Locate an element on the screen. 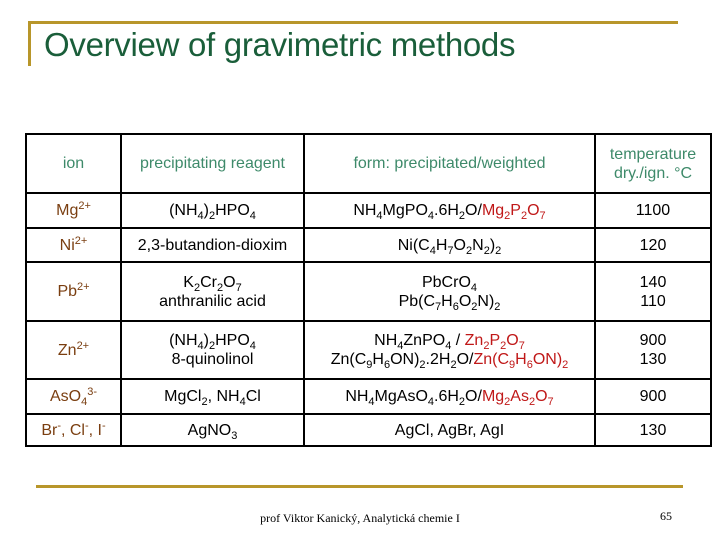 This screenshot has height=540, width=720. header-form: form: precipitated/weighted is located at coordinates (449, 163).